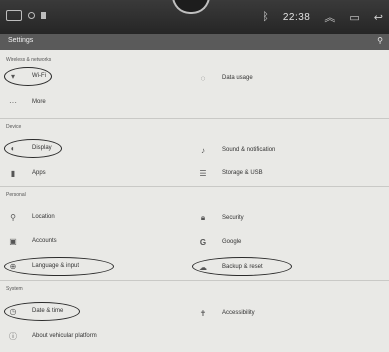 This screenshot has width=389, height=352. What do you see at coordinates (26, 173) in the screenshot?
I see `settings-item-apps: ▮ Apps` at bounding box center [26, 173].